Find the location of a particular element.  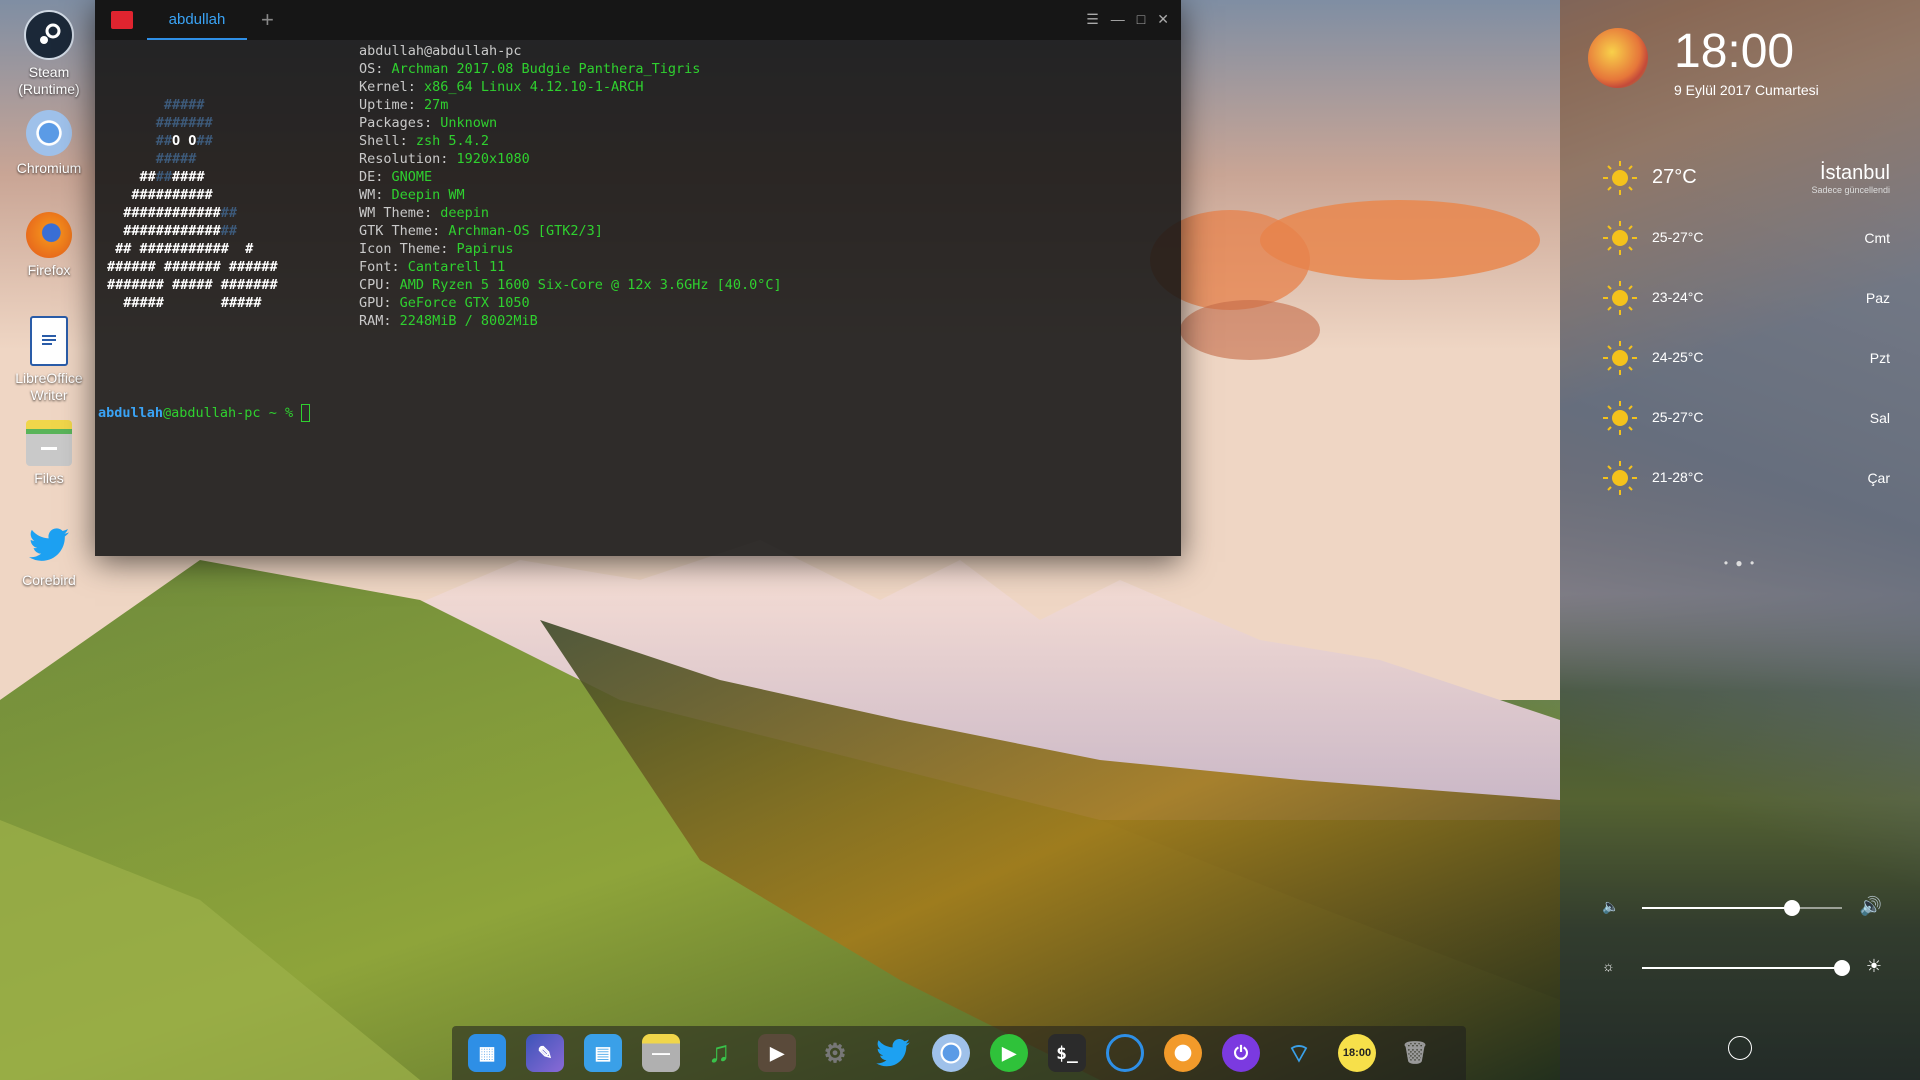

info-line: Font: Cantarell 11 is located at coordinates (432, 267).